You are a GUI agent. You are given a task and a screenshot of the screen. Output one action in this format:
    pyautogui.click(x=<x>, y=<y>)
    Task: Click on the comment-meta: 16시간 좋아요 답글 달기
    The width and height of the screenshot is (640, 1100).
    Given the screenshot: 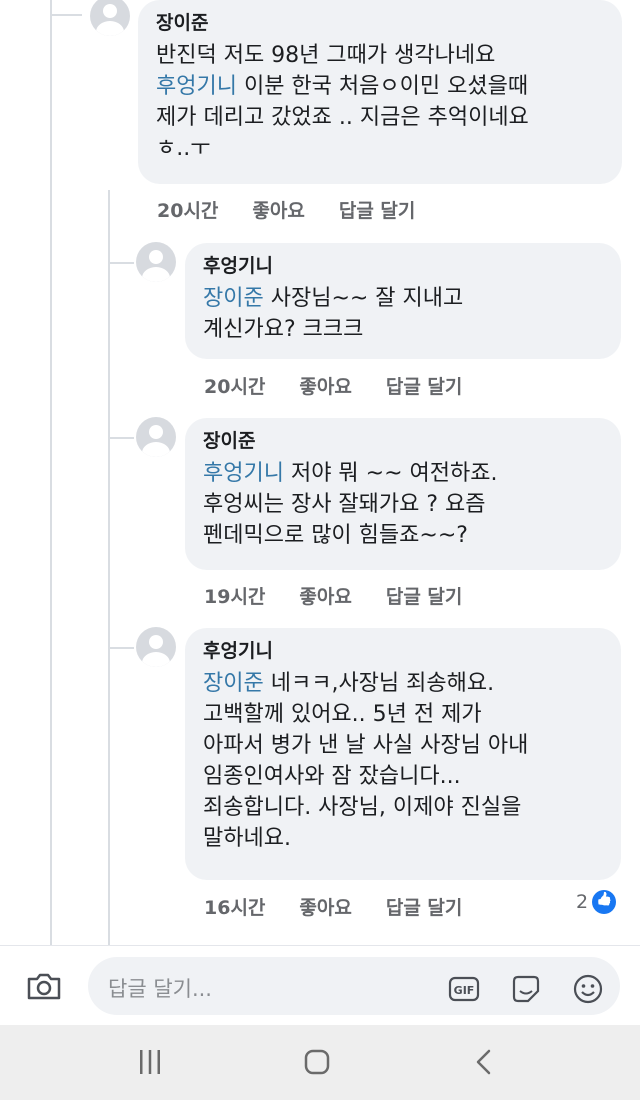 What is the action you would take?
    pyautogui.click(x=350, y=906)
    